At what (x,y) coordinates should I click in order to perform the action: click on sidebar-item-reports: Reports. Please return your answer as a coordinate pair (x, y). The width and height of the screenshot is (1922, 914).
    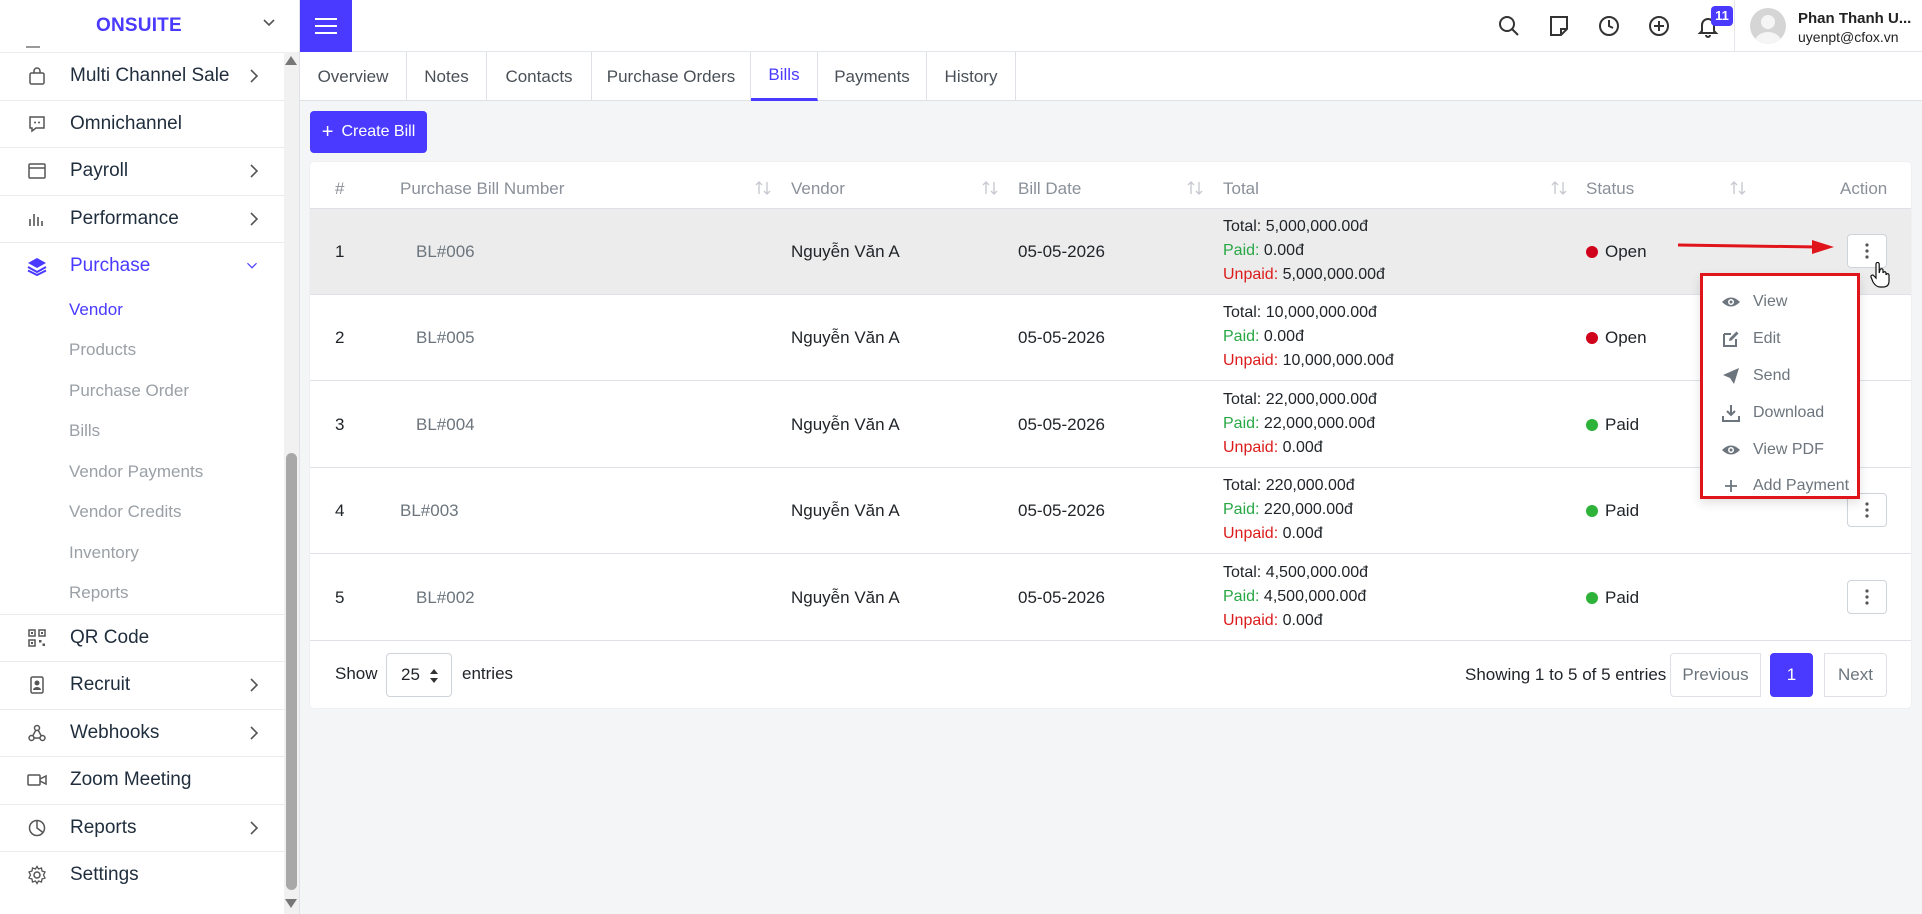
    Looking at the image, I should click on (142, 827).